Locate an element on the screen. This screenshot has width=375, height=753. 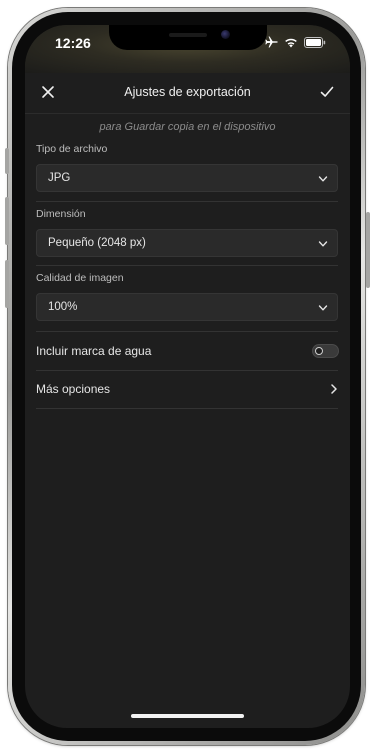
image-quality-select: 100% is located at coordinates (187, 307).